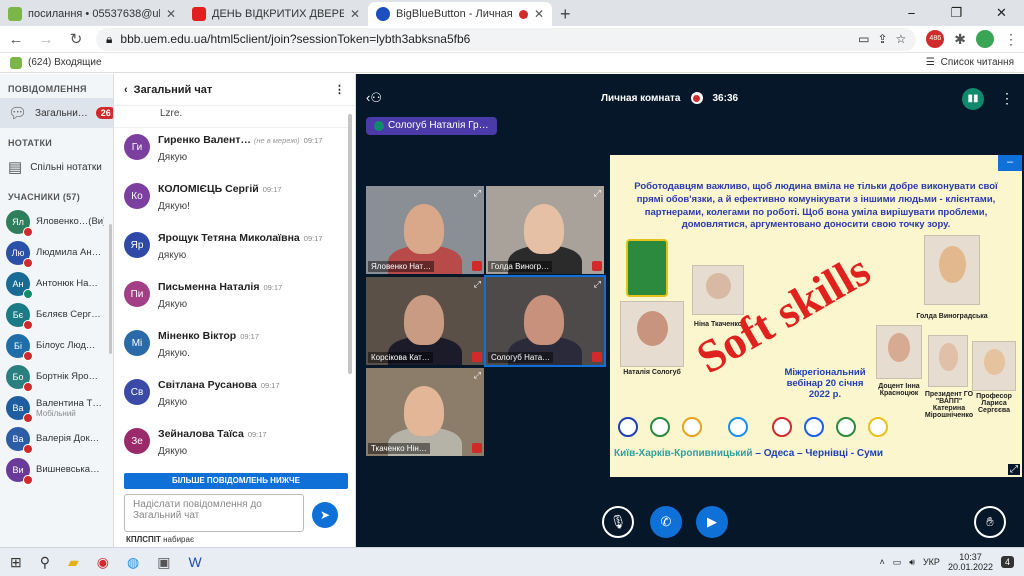  I want to click on chevron-left-icon: ‹, so click(126, 90).